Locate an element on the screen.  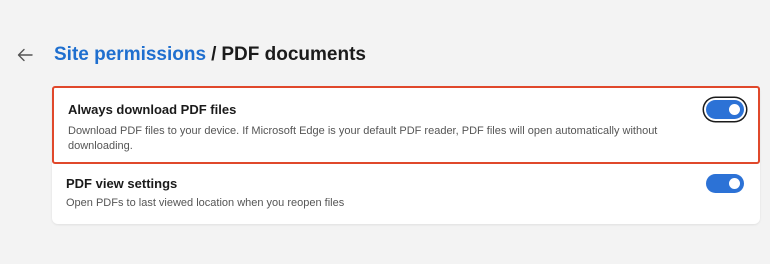
breadcrumb-current: PDF documents is located at coordinates (293, 54).